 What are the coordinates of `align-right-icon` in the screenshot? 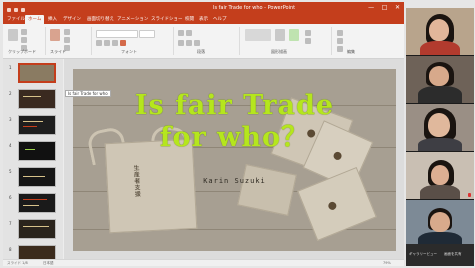 It's located at (197, 43).